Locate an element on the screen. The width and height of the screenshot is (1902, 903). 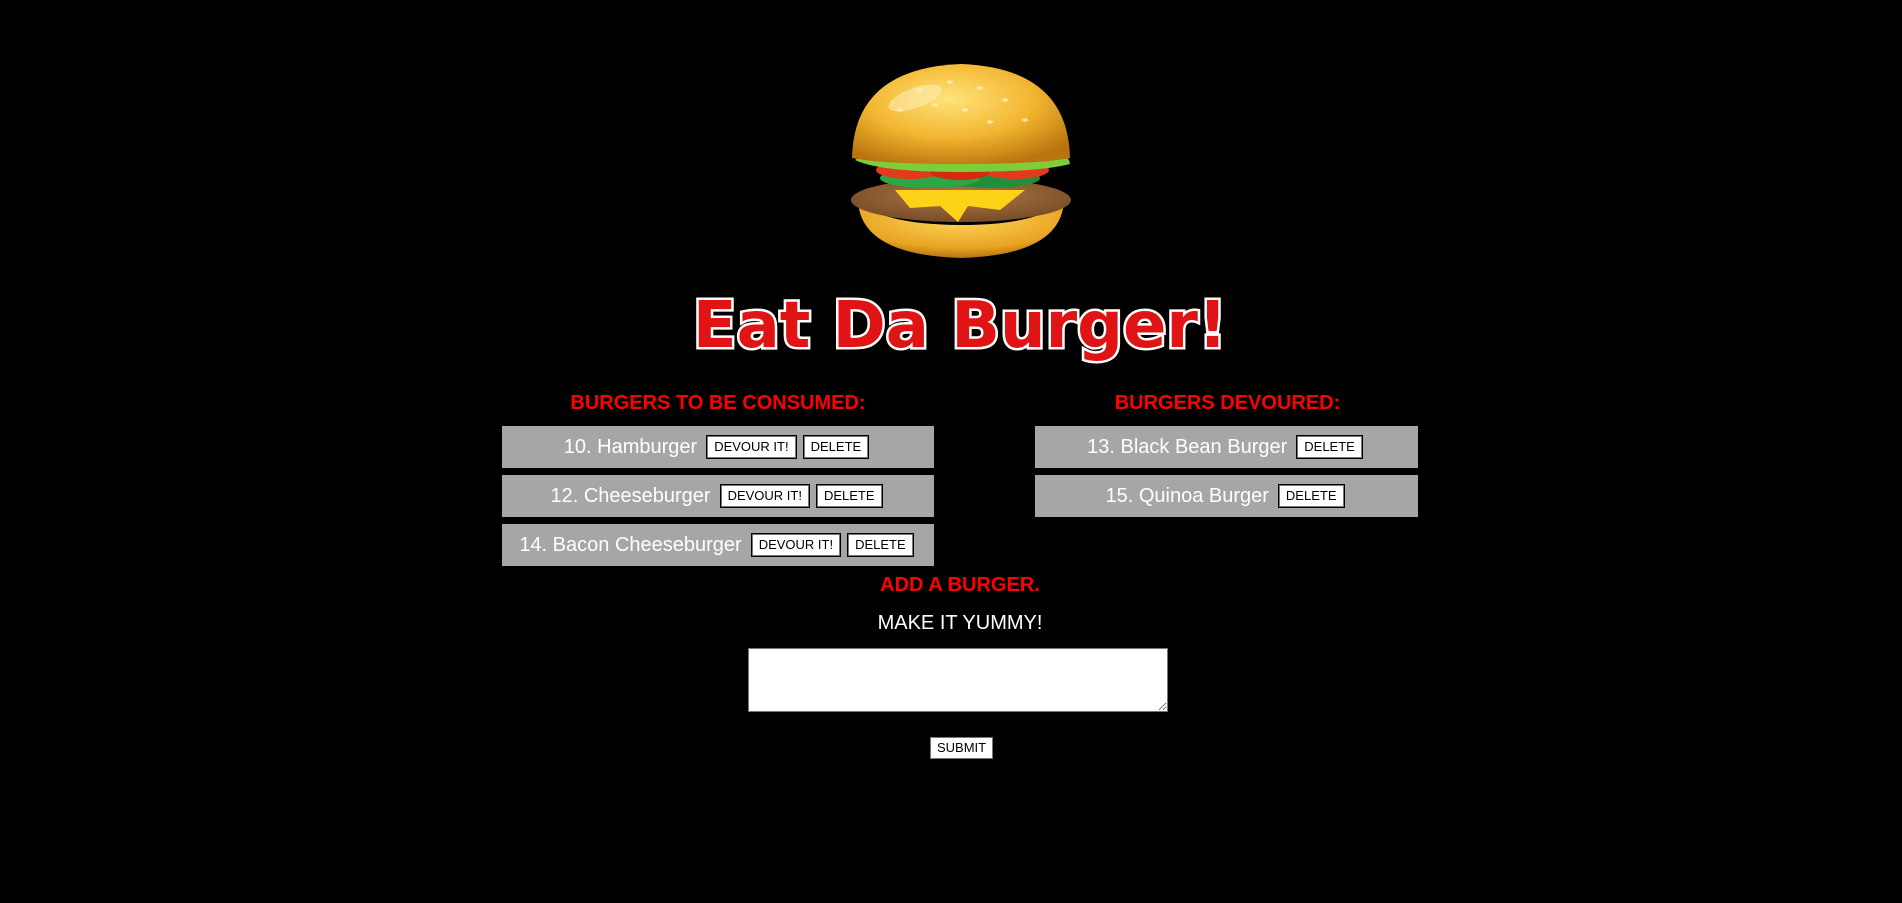
devoured-heading: BURGERS DEVOURED: is located at coordinates (1227, 403).